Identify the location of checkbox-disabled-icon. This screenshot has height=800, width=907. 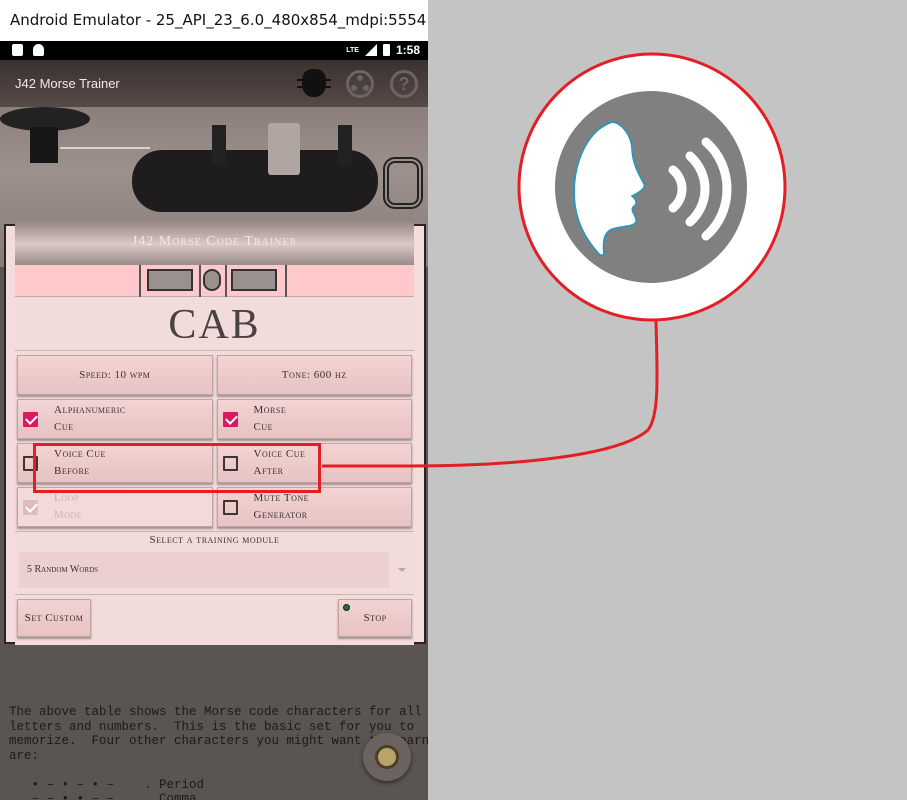
(30, 507).